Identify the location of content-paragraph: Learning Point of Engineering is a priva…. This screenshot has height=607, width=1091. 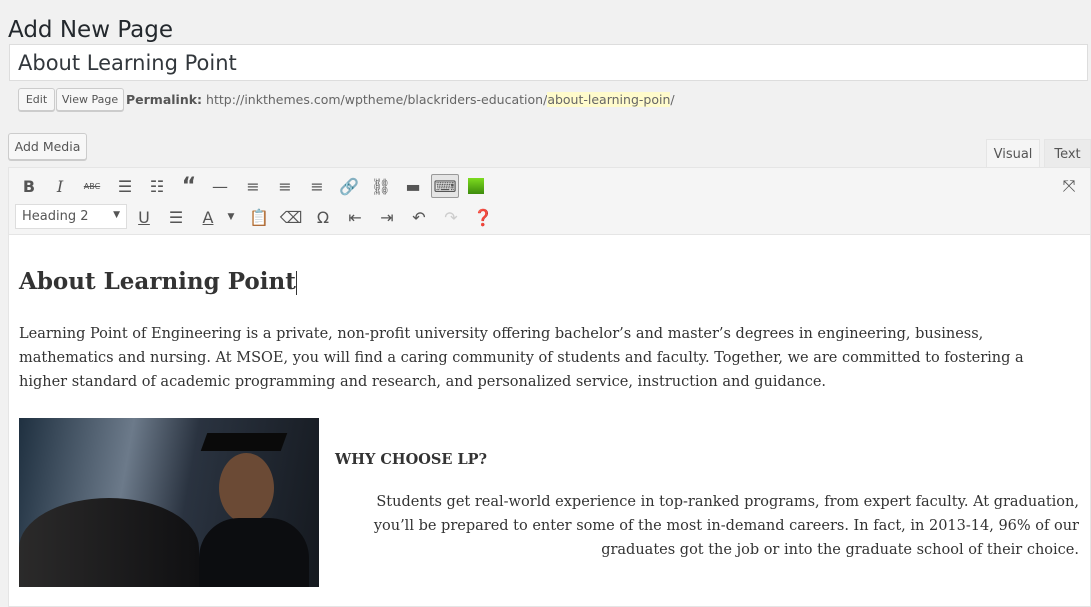
(521, 358).